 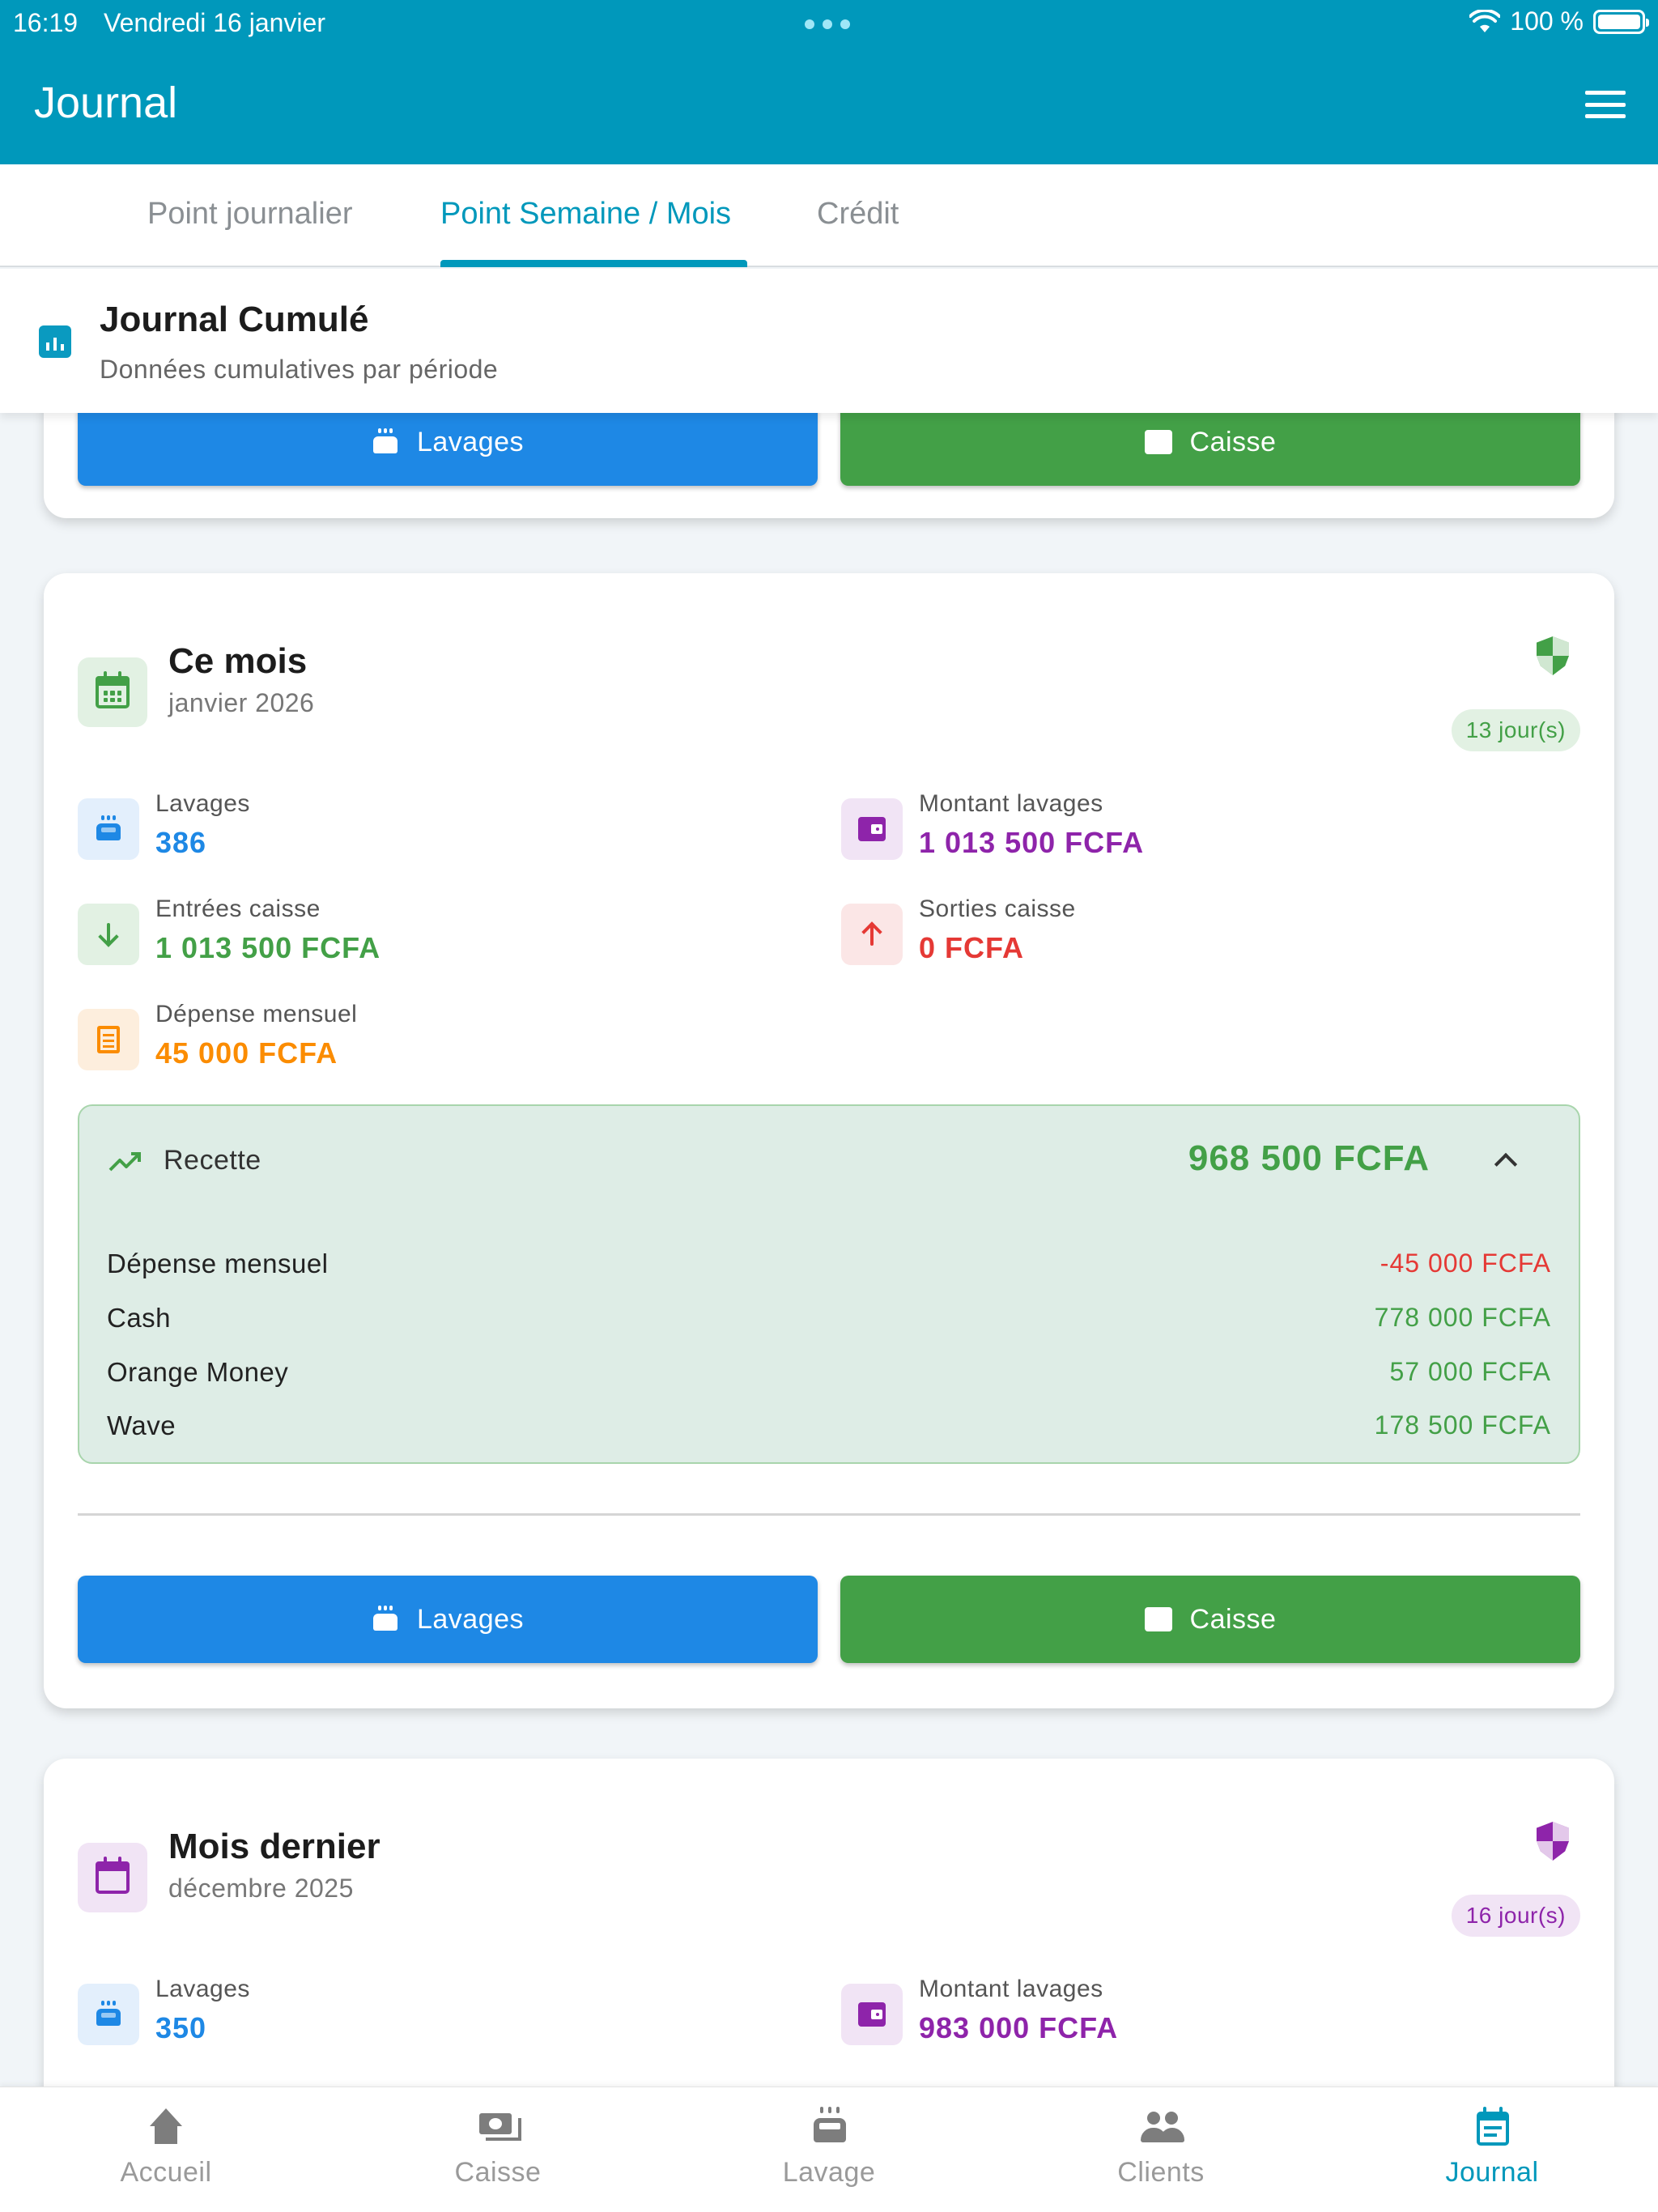 I want to click on stat-depense-mensuel: Dépense mensuel 45 000 FCFA, so click(x=434, y=1042).